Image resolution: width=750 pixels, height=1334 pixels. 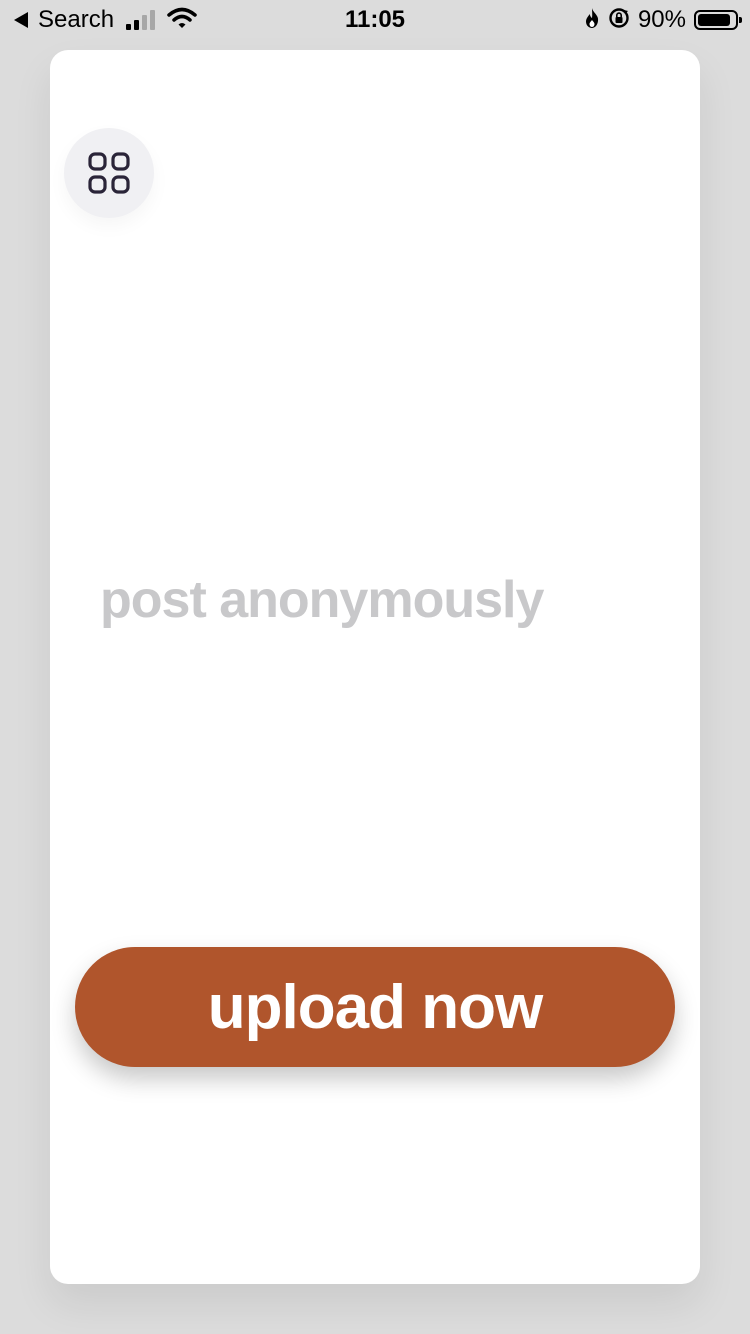 I want to click on grid-icon, so click(x=109, y=173).